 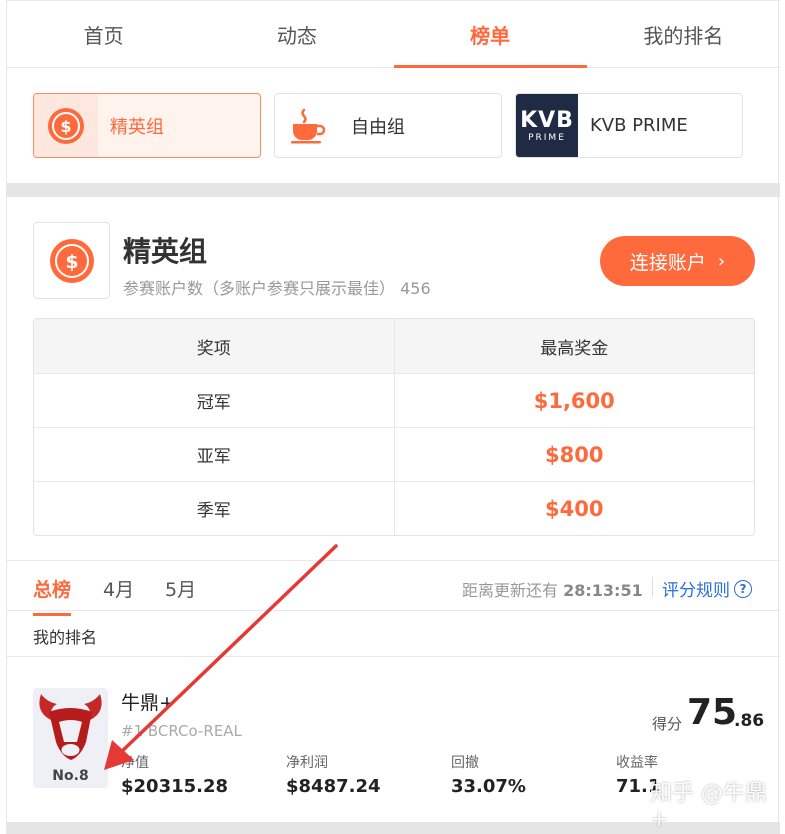 I want to click on connect-account-button: 连接账户 ›, so click(x=677, y=261).